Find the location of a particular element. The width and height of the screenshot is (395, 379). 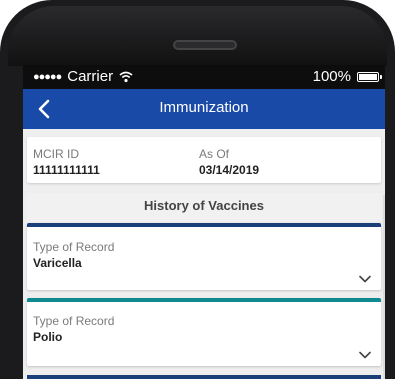

battery-icon is located at coordinates (369, 76).